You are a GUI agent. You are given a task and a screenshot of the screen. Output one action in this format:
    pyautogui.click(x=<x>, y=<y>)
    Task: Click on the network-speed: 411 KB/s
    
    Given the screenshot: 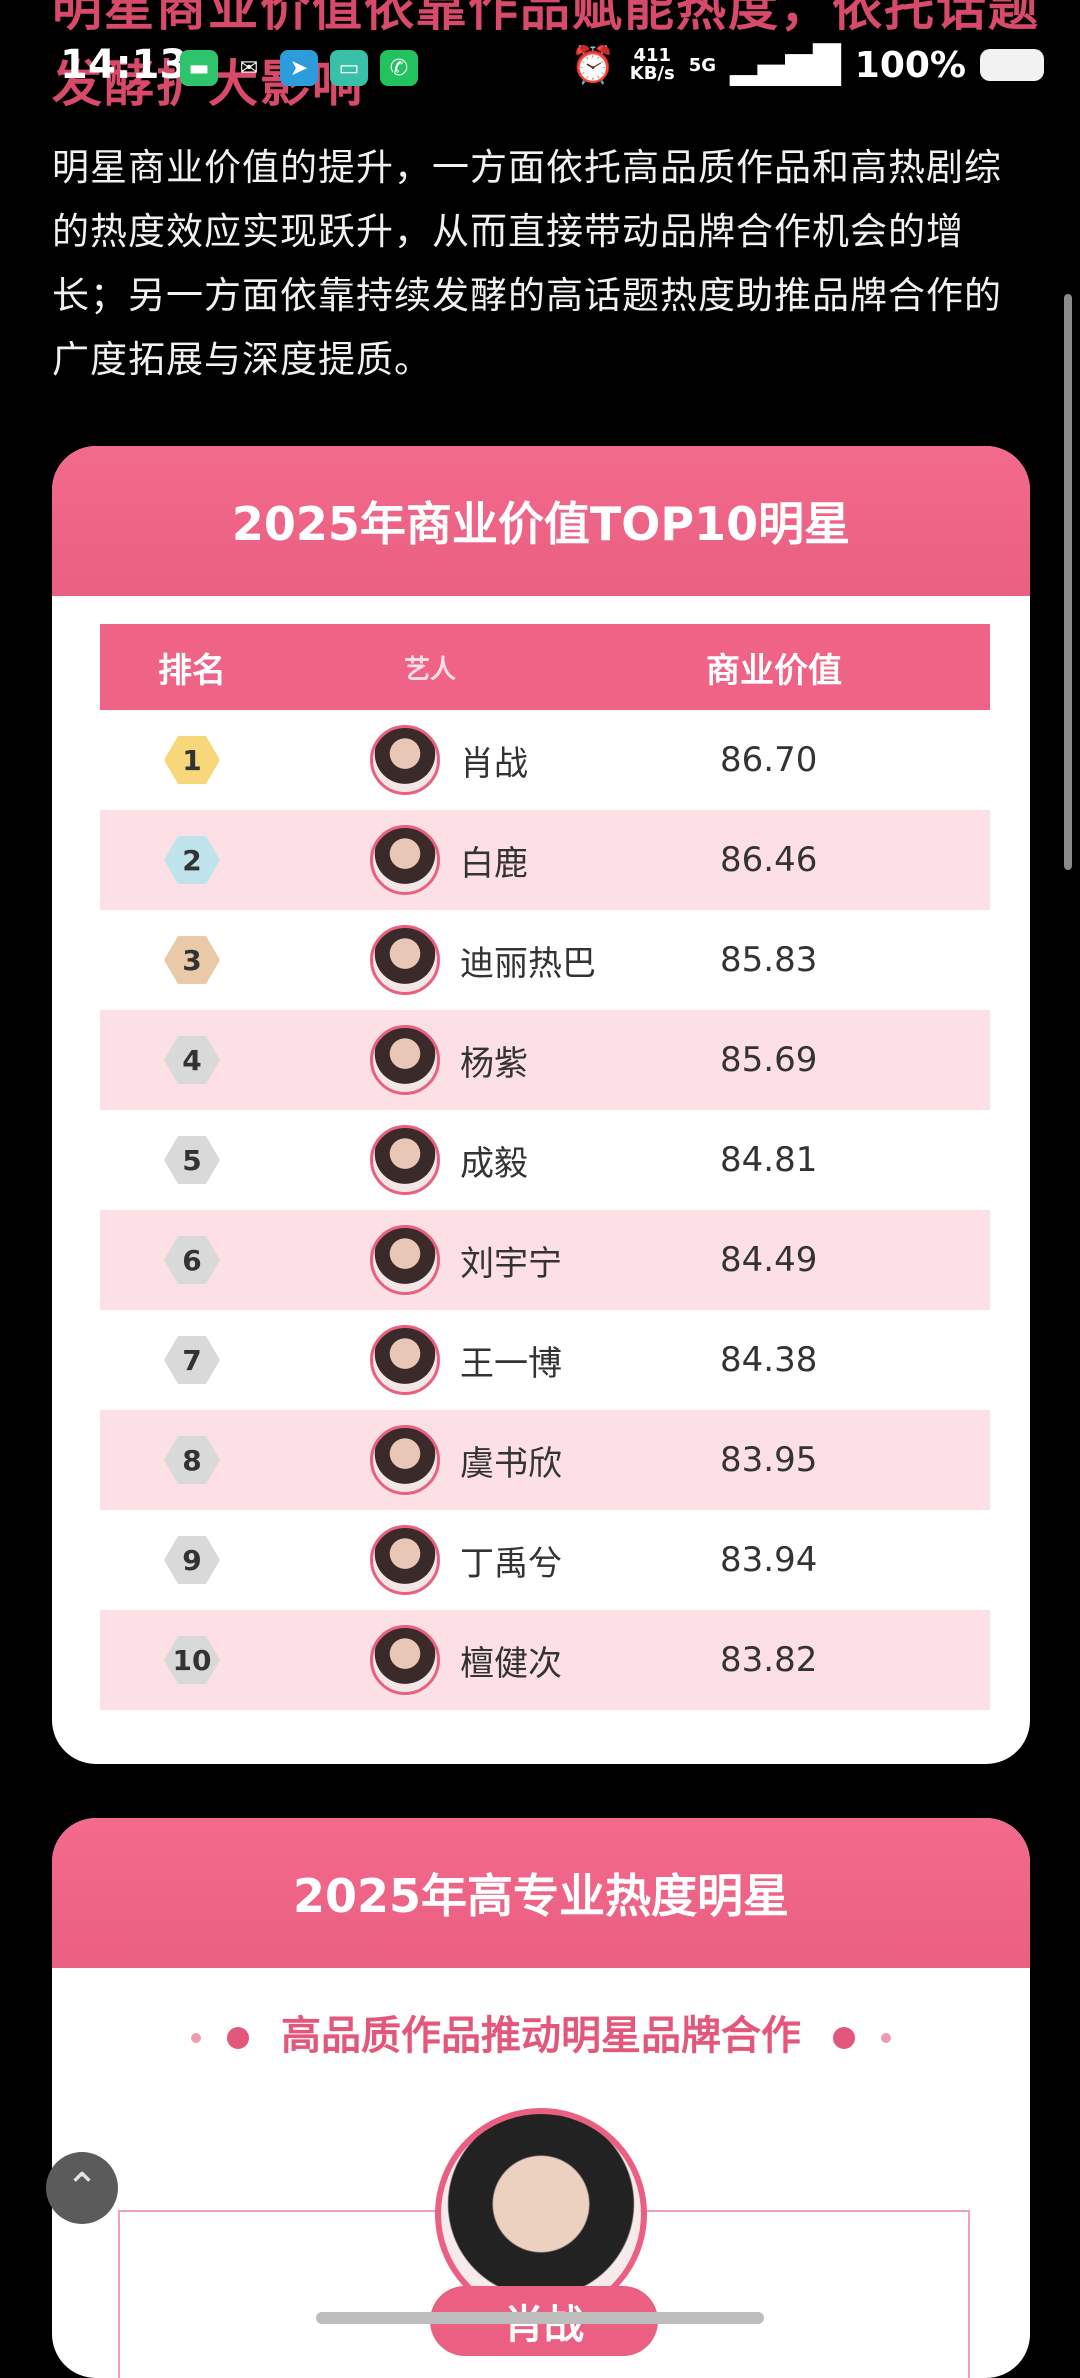 What is the action you would take?
    pyautogui.click(x=652, y=65)
    